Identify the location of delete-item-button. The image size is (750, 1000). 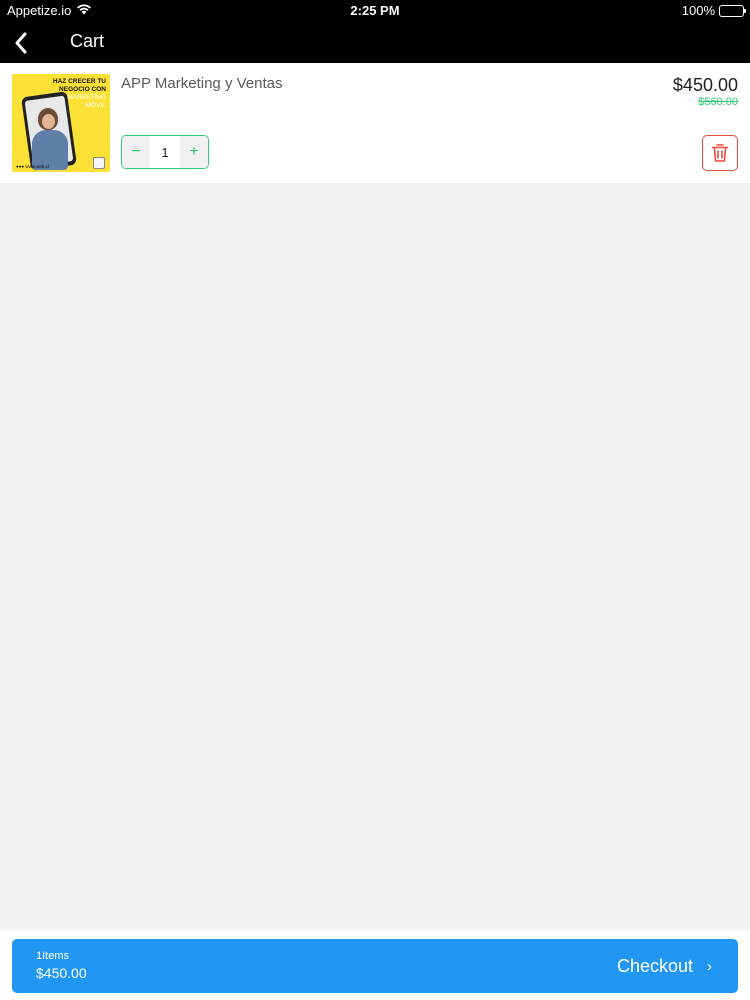
(720, 153).